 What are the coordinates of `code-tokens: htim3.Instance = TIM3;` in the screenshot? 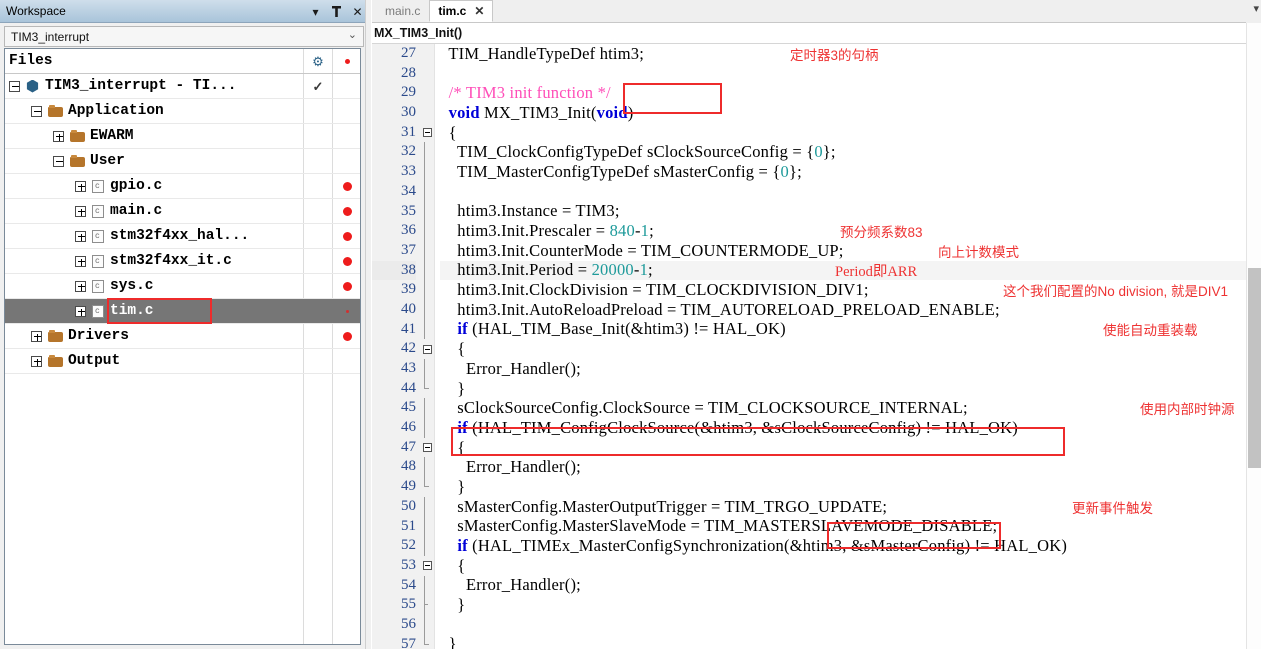 It's located at (530, 211).